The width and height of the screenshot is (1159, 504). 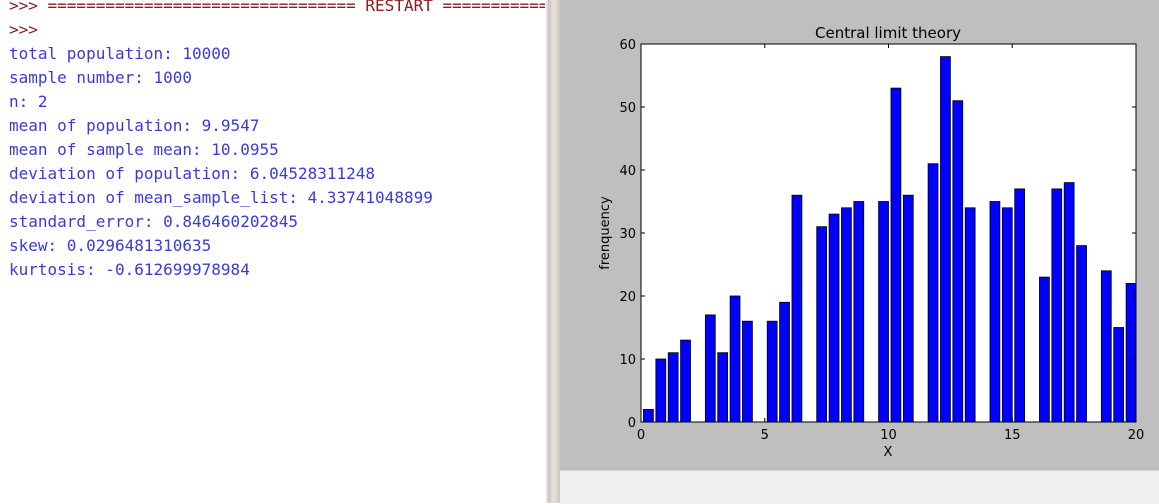 What do you see at coordinates (192, 173) in the screenshot?
I see `shell-output-line: deviation of population: 6.04528311248` at bounding box center [192, 173].